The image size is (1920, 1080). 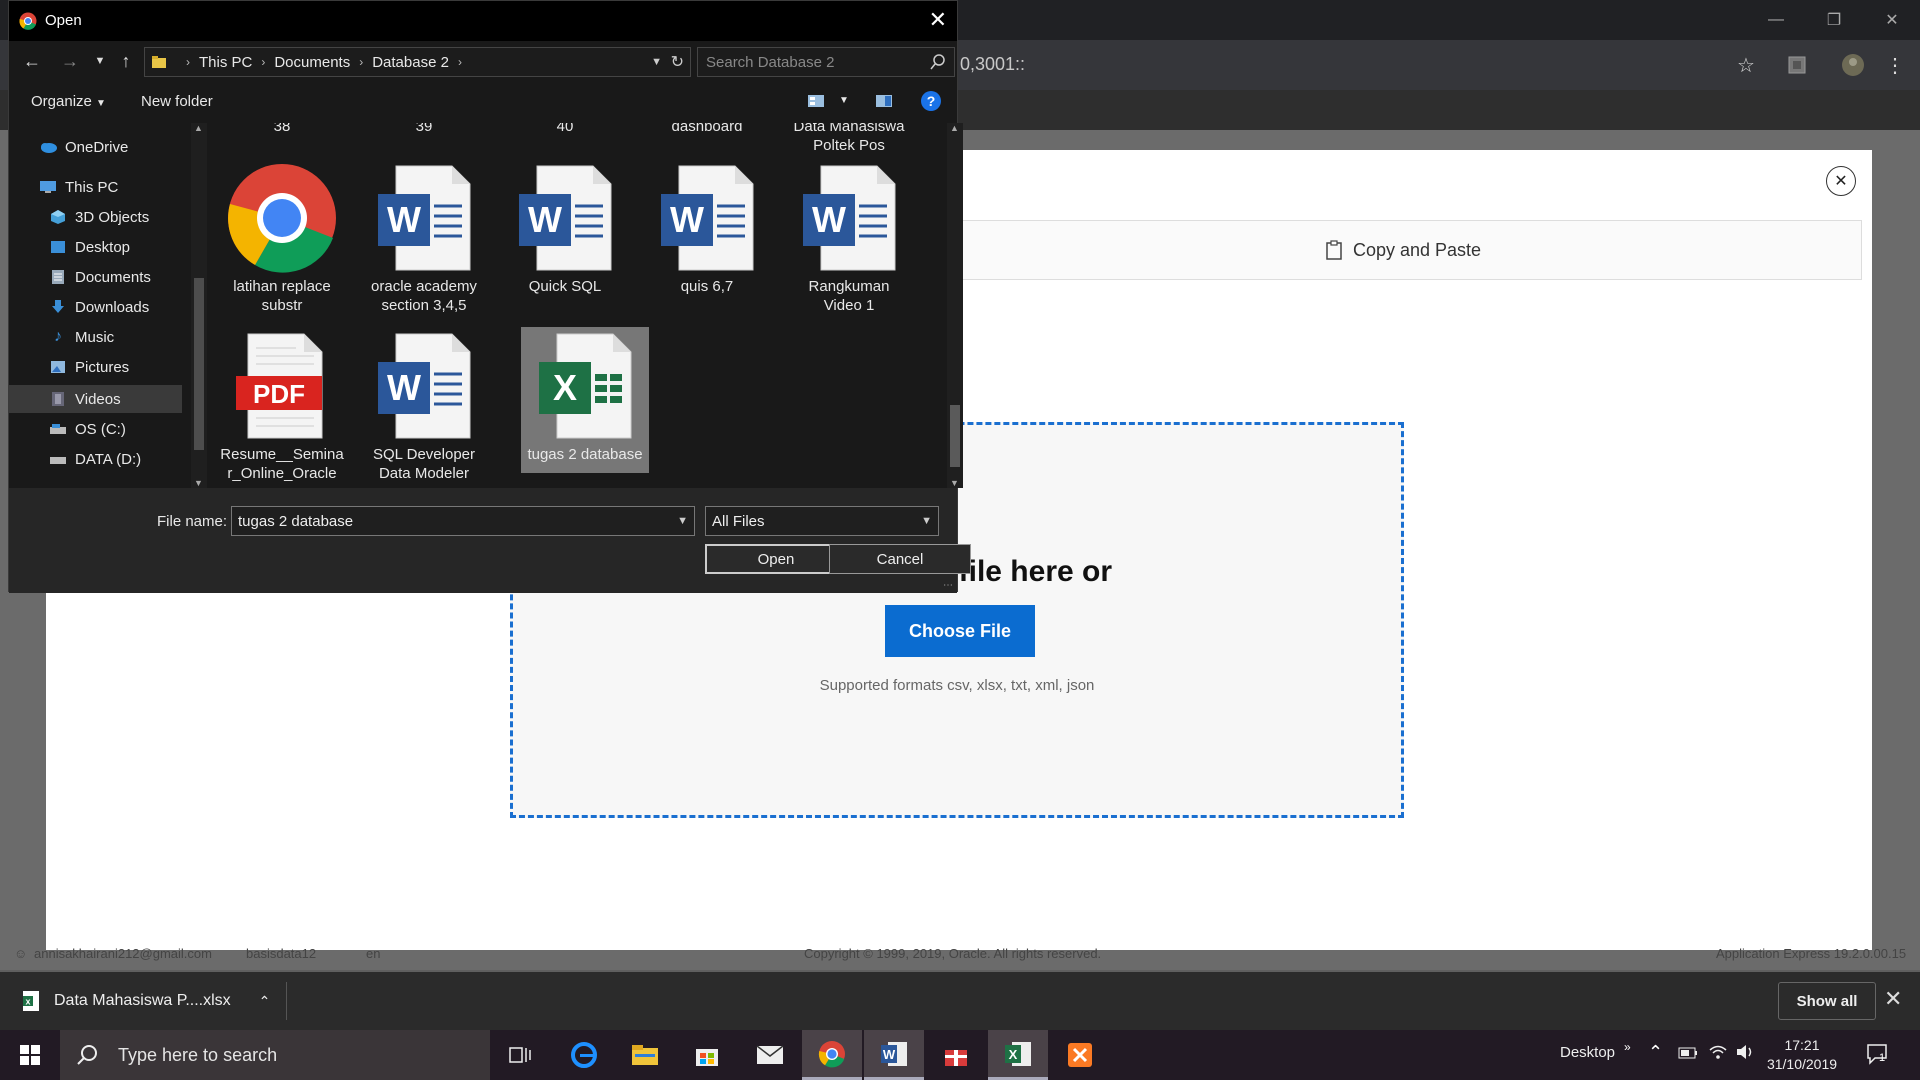 What do you see at coordinates (1892, 20) in the screenshot?
I see `close-window-button: ✕` at bounding box center [1892, 20].